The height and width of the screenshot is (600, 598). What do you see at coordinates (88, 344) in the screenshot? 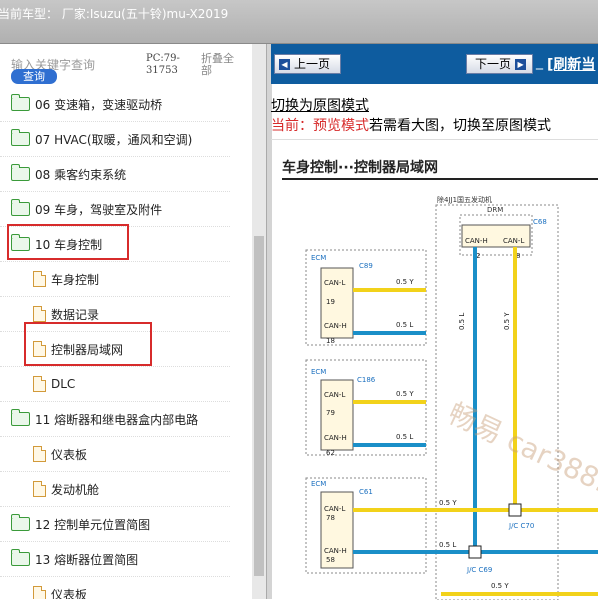
I see `highlight-box-item` at bounding box center [88, 344].